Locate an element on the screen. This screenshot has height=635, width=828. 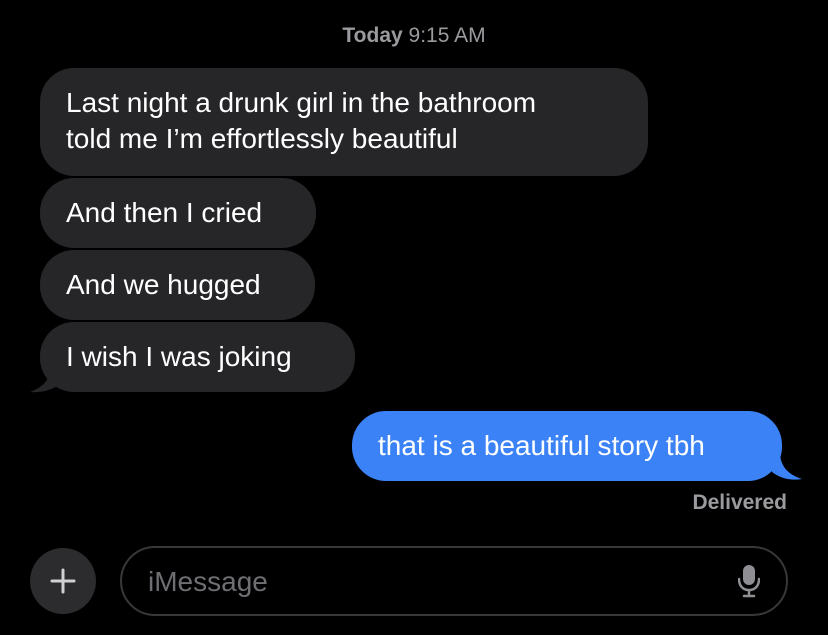
add-attachment-button is located at coordinates (63, 581).